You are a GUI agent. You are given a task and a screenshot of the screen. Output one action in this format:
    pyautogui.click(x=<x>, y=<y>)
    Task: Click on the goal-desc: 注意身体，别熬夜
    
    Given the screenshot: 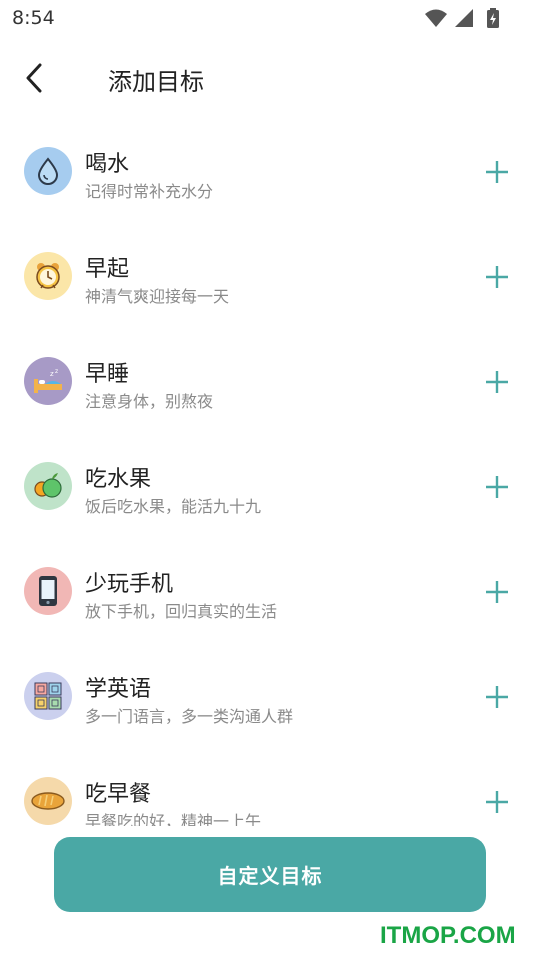 What is the action you would take?
    pyautogui.click(x=149, y=401)
    